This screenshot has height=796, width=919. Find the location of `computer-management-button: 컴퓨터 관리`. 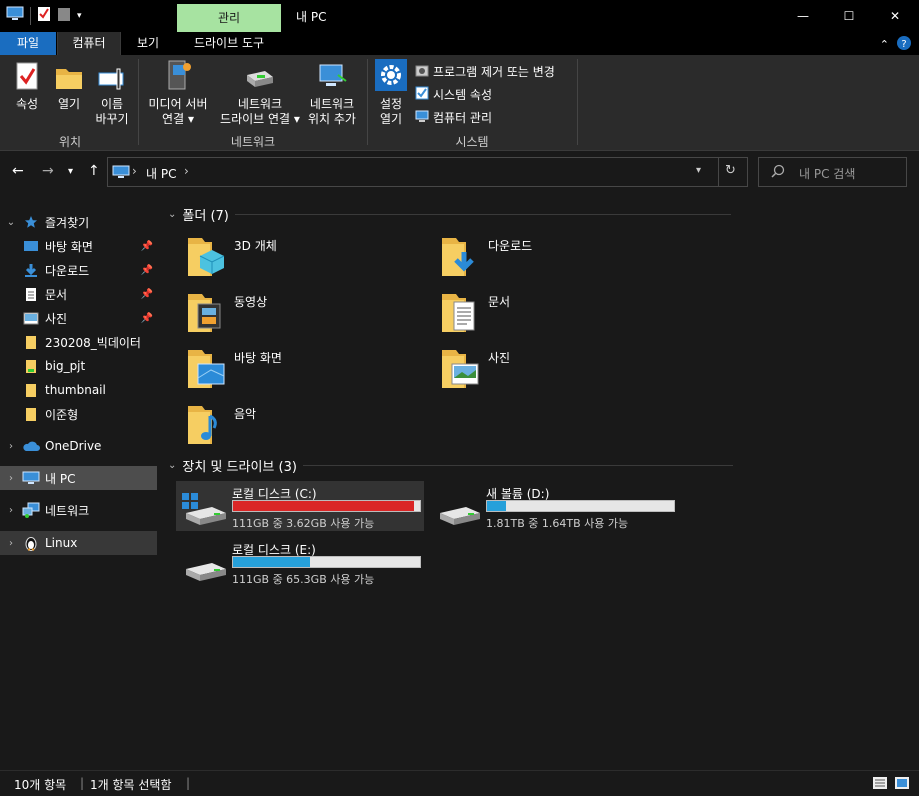

computer-management-button: 컴퓨터 관리 is located at coordinates (453, 117).